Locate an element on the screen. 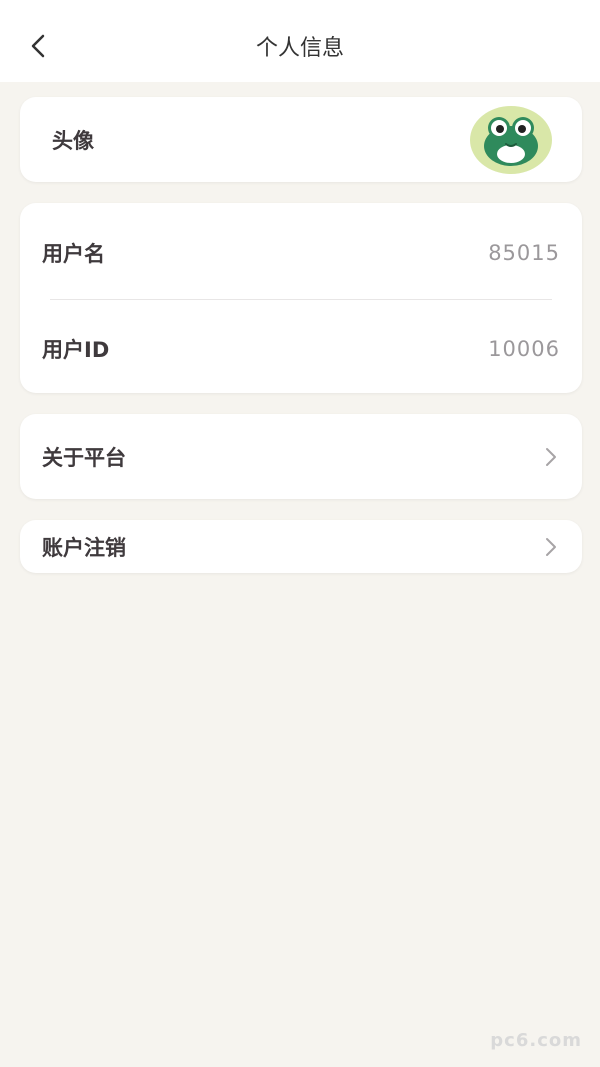 The height and width of the screenshot is (1067, 600). top-bar: 个人信息 is located at coordinates (300, 41).